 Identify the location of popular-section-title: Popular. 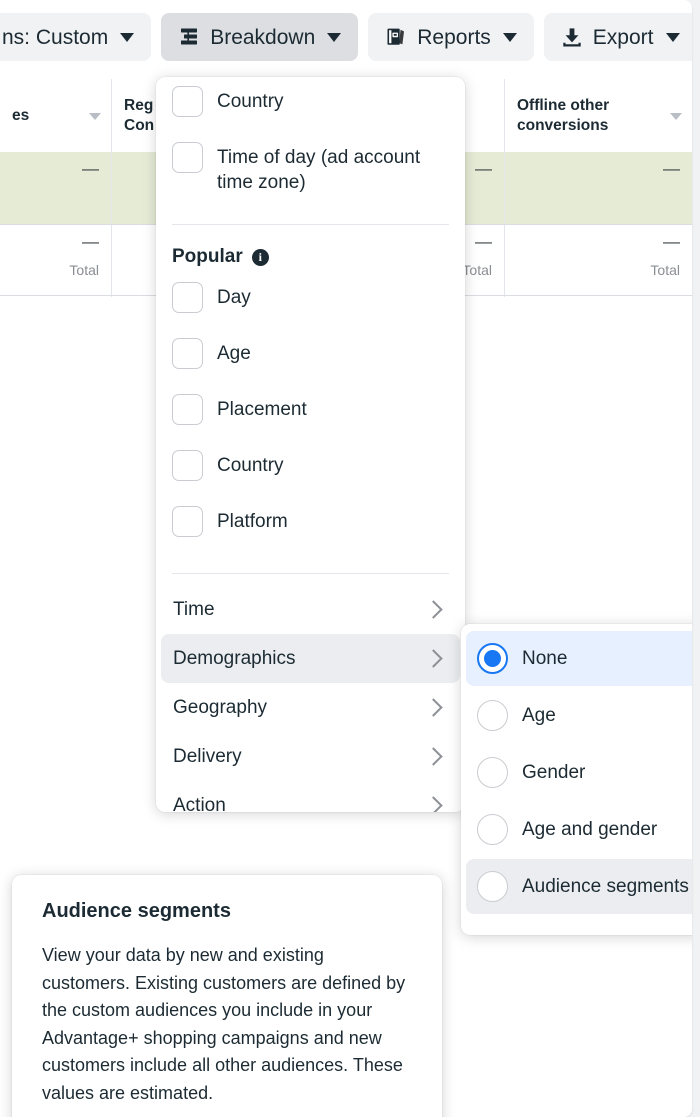
(207, 256).